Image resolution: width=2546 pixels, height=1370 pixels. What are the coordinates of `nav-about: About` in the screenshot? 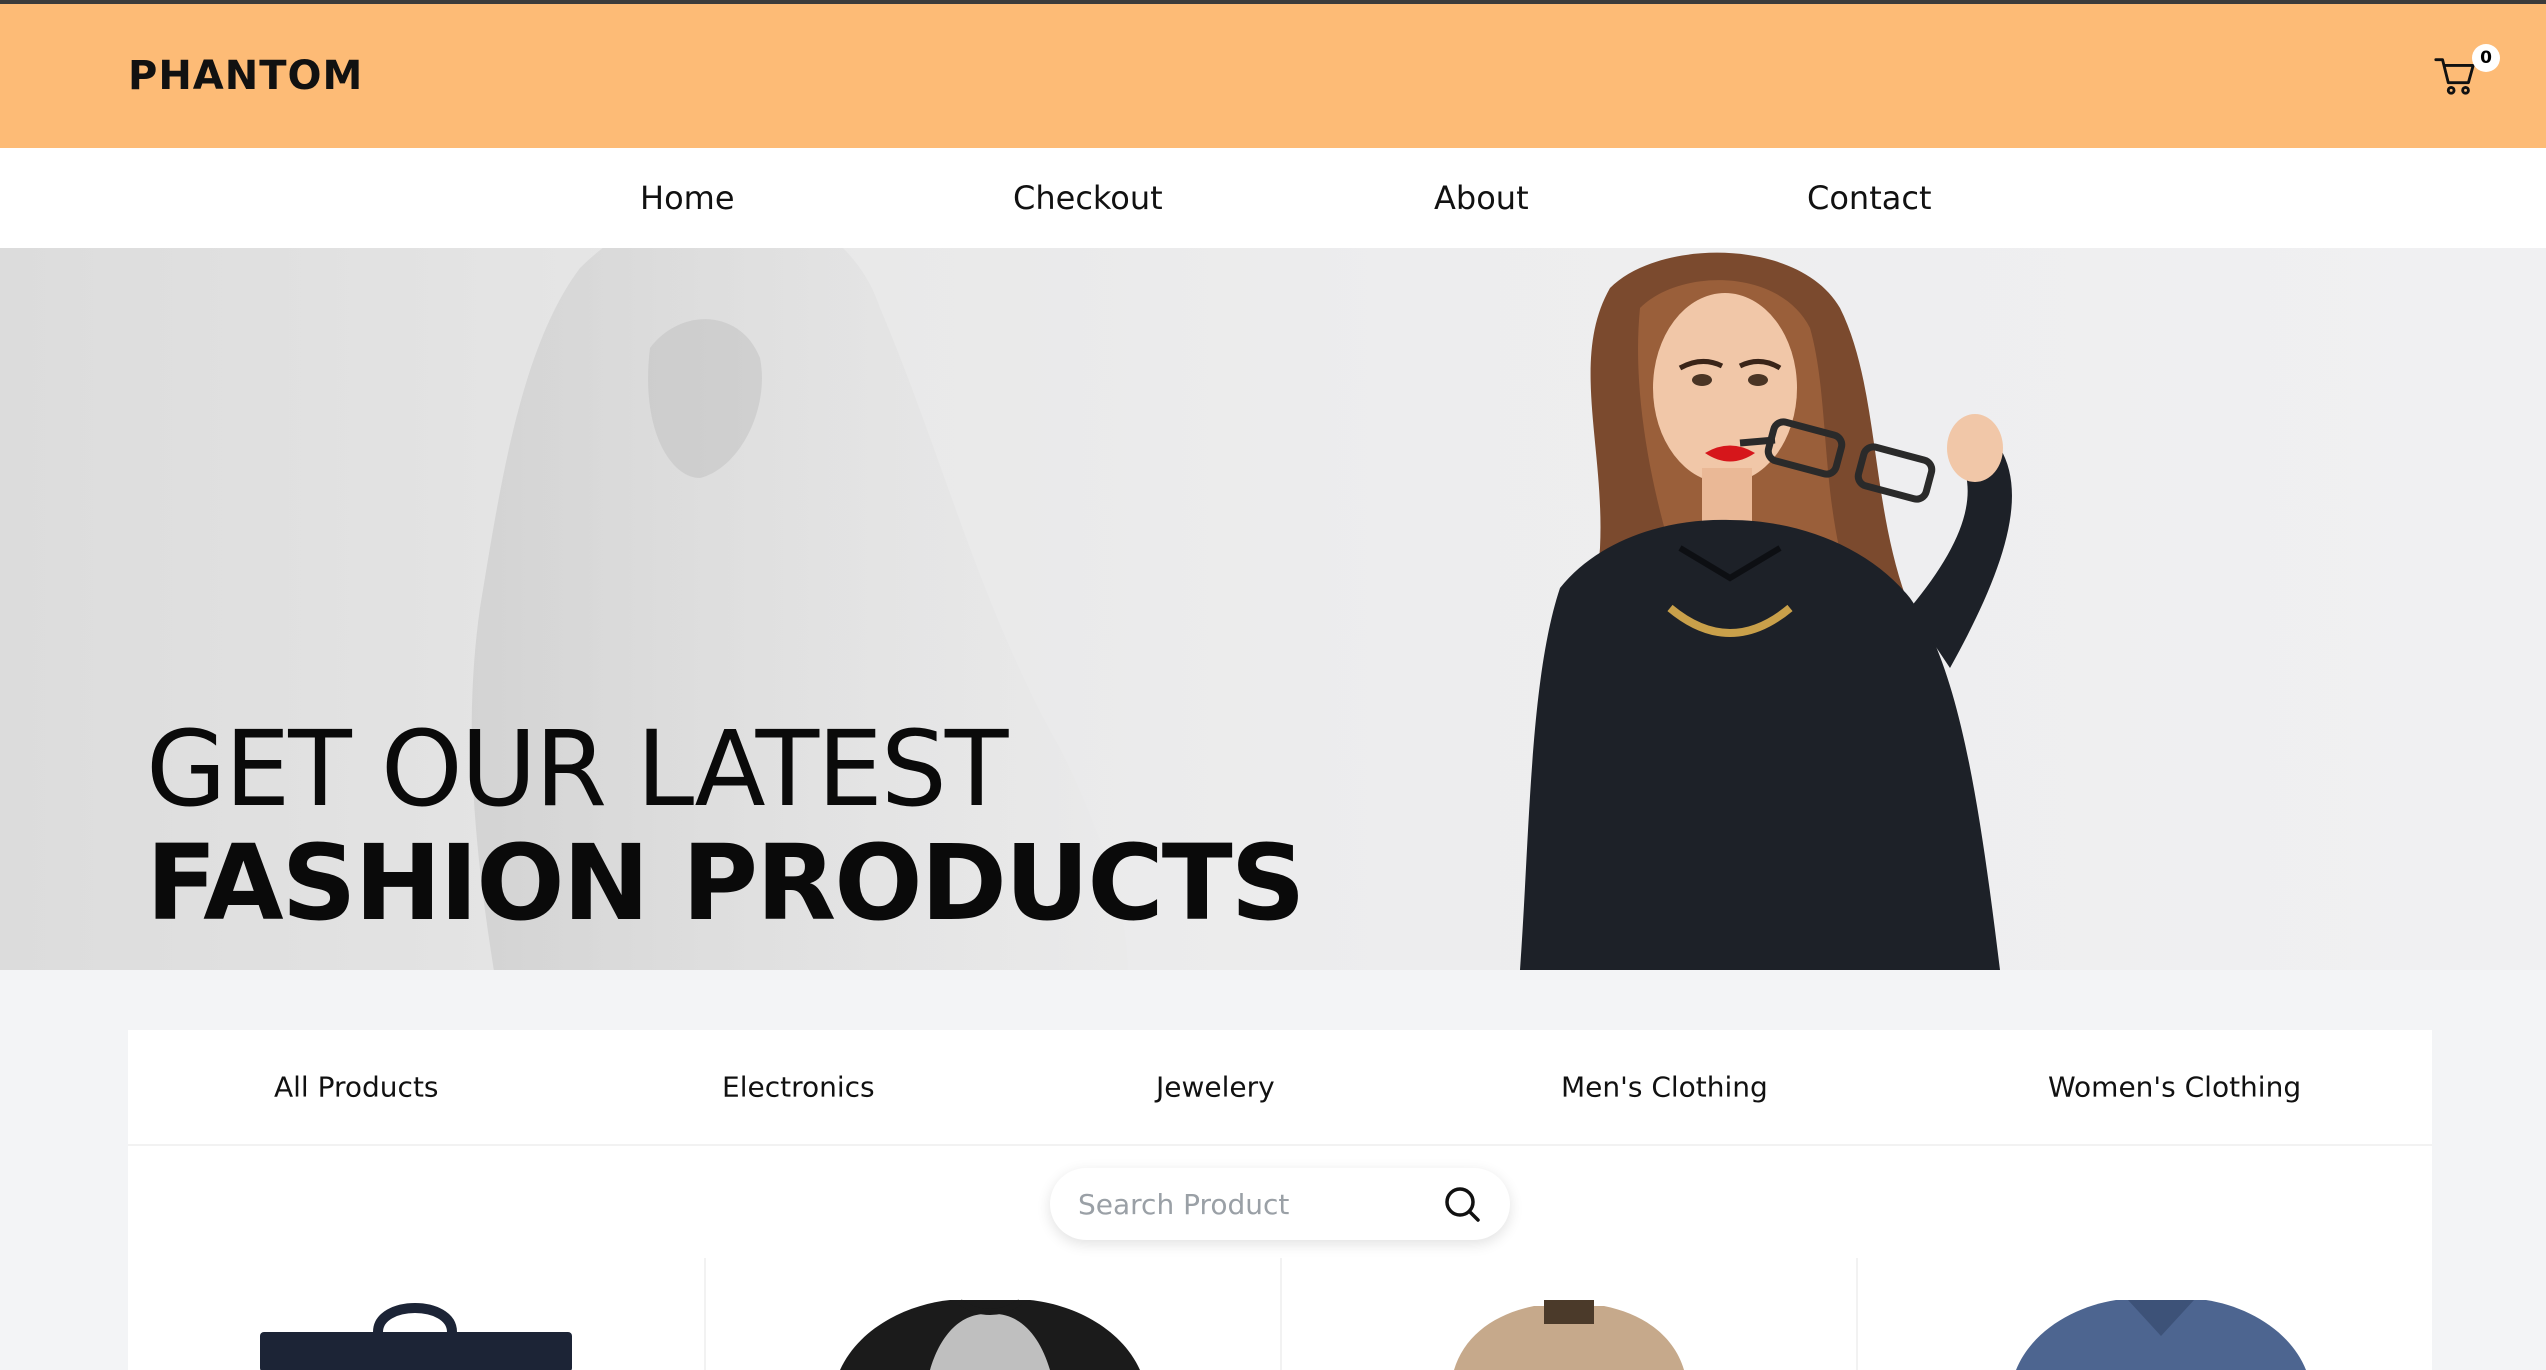 It's located at (1481, 198).